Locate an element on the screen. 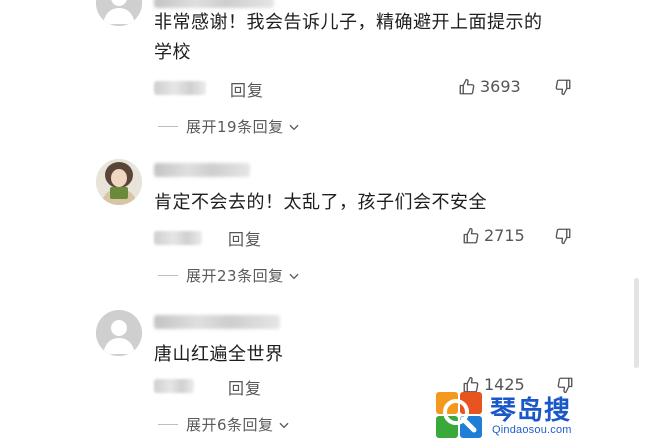  expand-replies-row: 展开6条回复 is located at coordinates (224, 424).